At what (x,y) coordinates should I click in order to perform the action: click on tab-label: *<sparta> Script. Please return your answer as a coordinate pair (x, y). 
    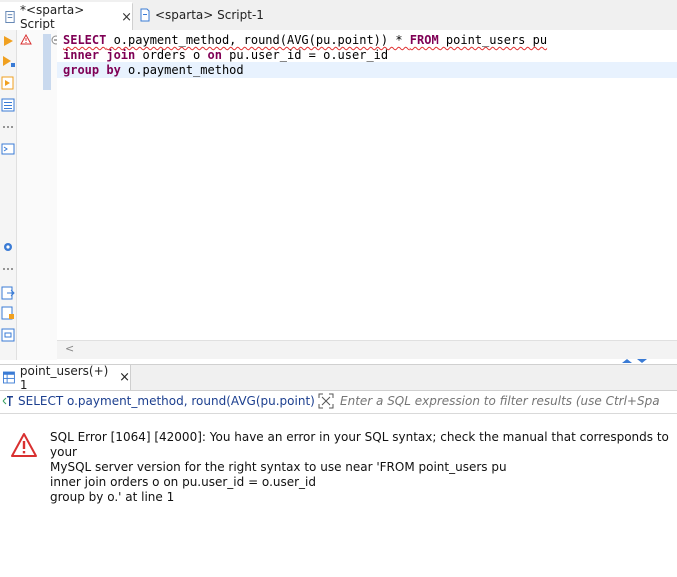
    Looking at the image, I should click on (52, 17).